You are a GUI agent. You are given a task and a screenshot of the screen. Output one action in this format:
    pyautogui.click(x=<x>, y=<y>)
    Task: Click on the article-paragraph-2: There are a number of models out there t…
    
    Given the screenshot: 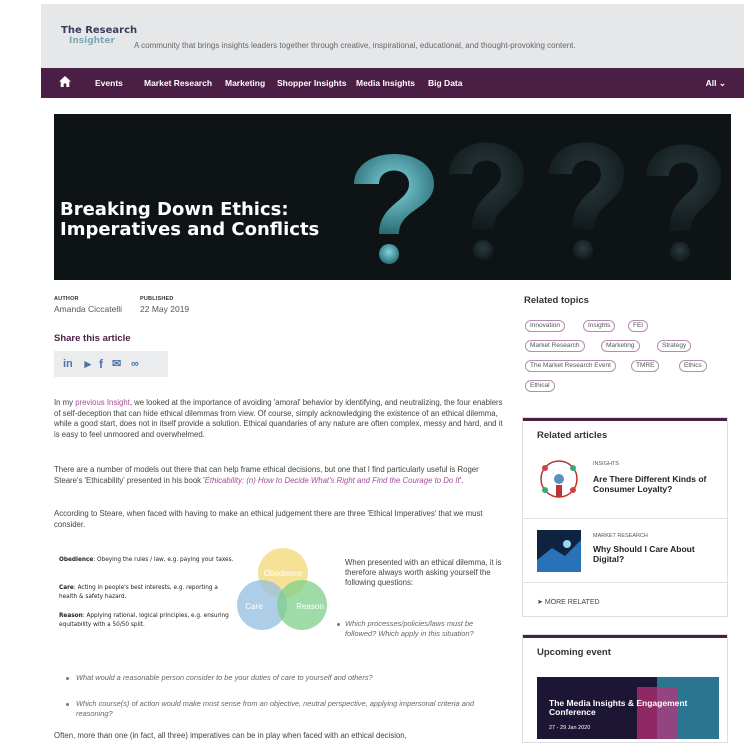 What is the action you would take?
    pyautogui.click(x=279, y=475)
    